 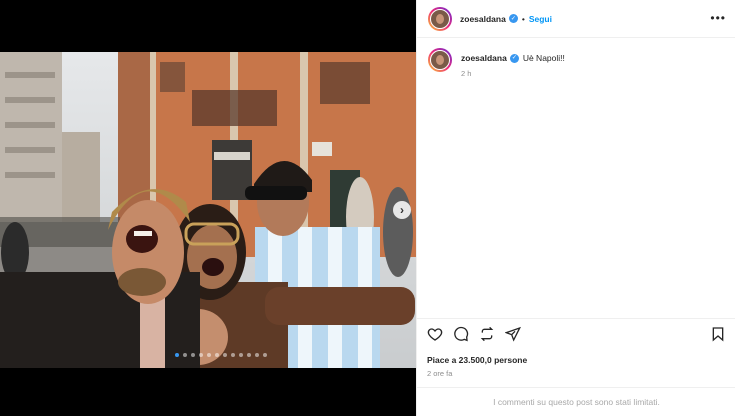 What do you see at coordinates (440, 18) in the screenshot?
I see `avatar` at bounding box center [440, 18].